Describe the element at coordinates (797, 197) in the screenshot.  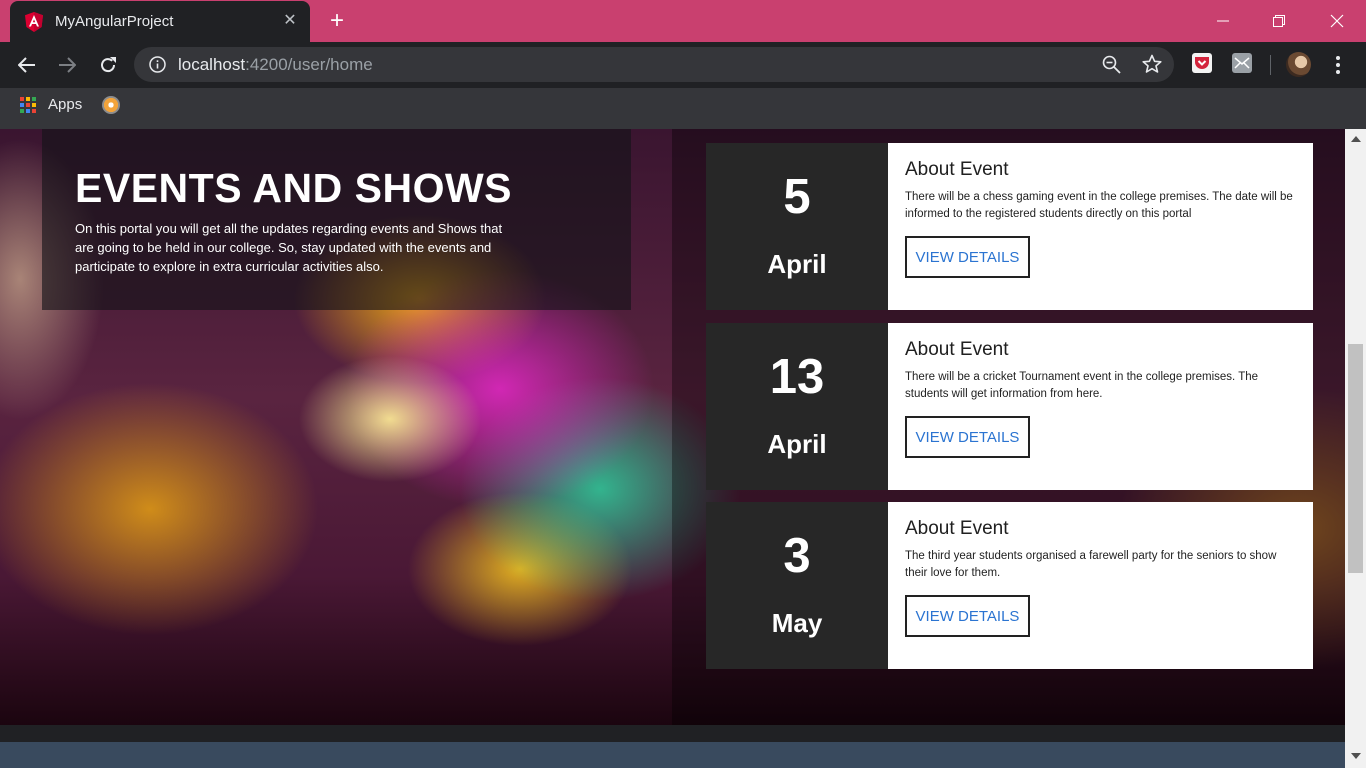
I see `event-day: 5` at that location.